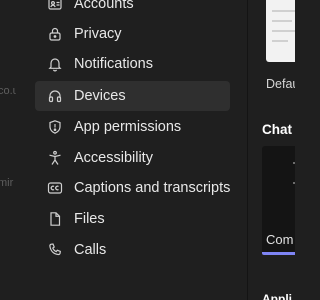 The height and width of the screenshot is (300, 320). What do you see at coordinates (278, 253) in the screenshot?
I see `selection-accent-bar` at bounding box center [278, 253].